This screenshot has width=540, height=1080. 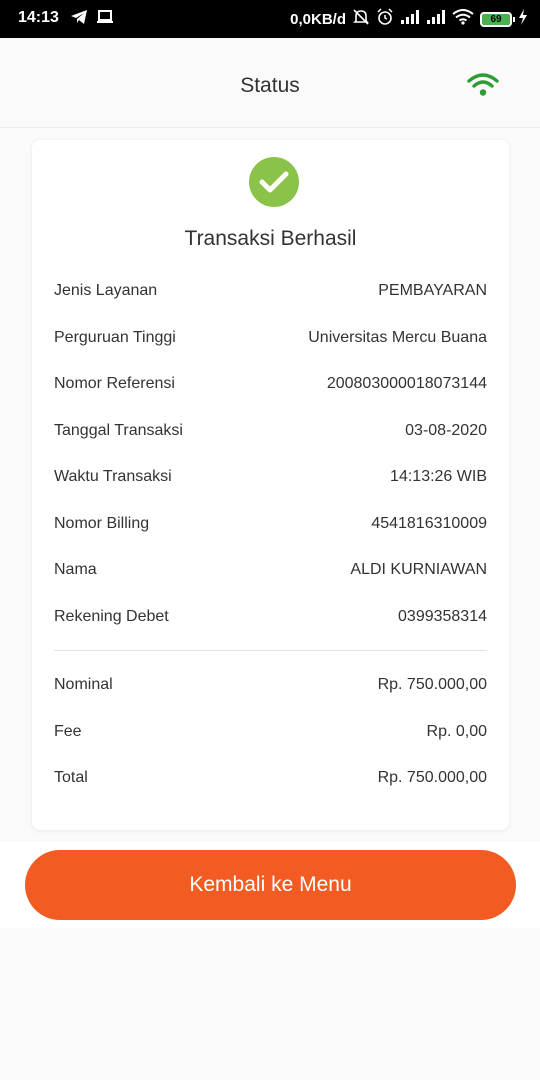 I want to click on laptop-icon, so click(x=105, y=19).